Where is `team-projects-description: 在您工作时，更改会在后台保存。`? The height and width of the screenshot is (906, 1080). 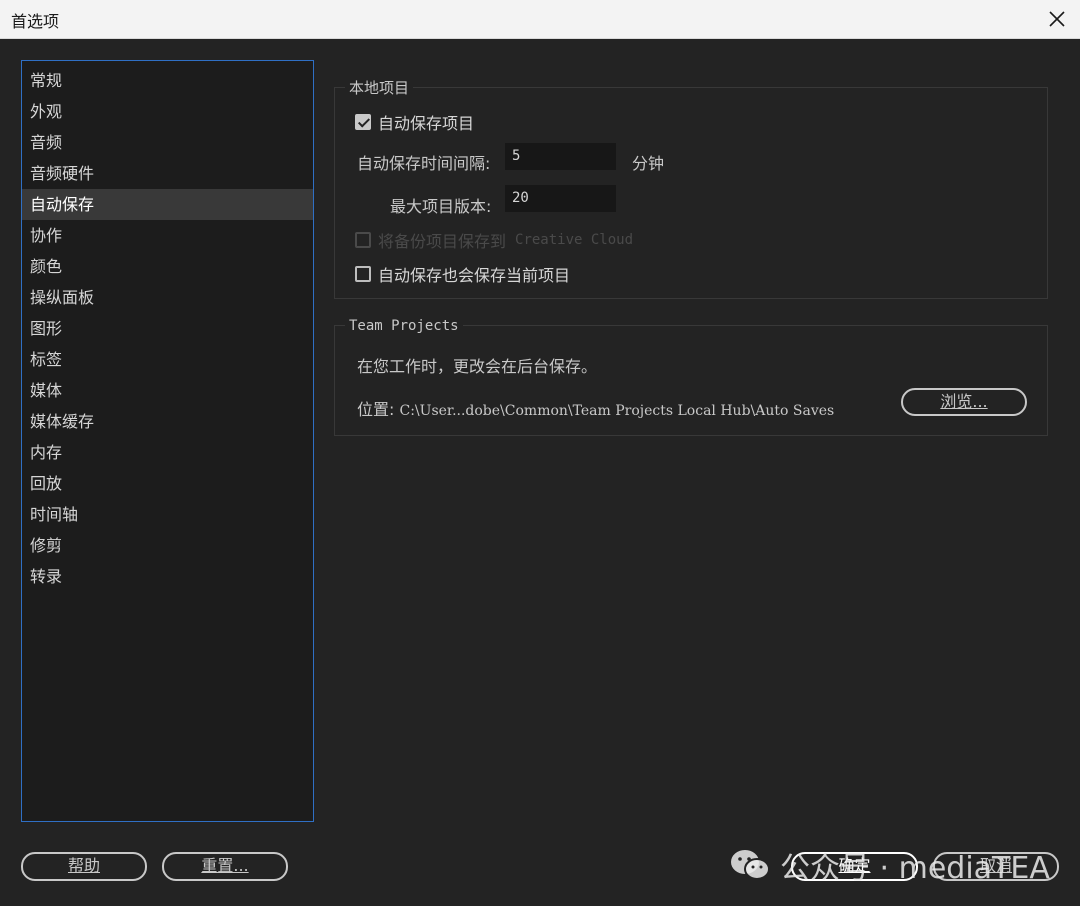
team-projects-description: 在您工作时，更改会在后台保存。 is located at coordinates (477, 366).